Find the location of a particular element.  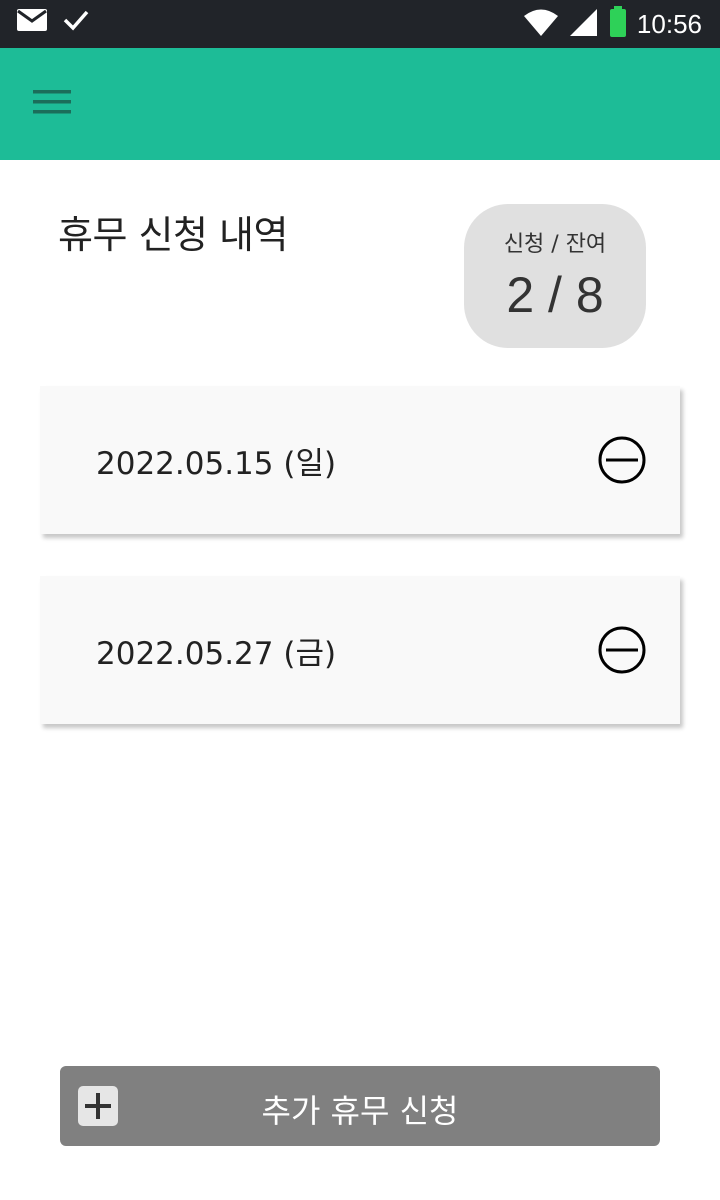

battery-icon is located at coordinates (618, 24).